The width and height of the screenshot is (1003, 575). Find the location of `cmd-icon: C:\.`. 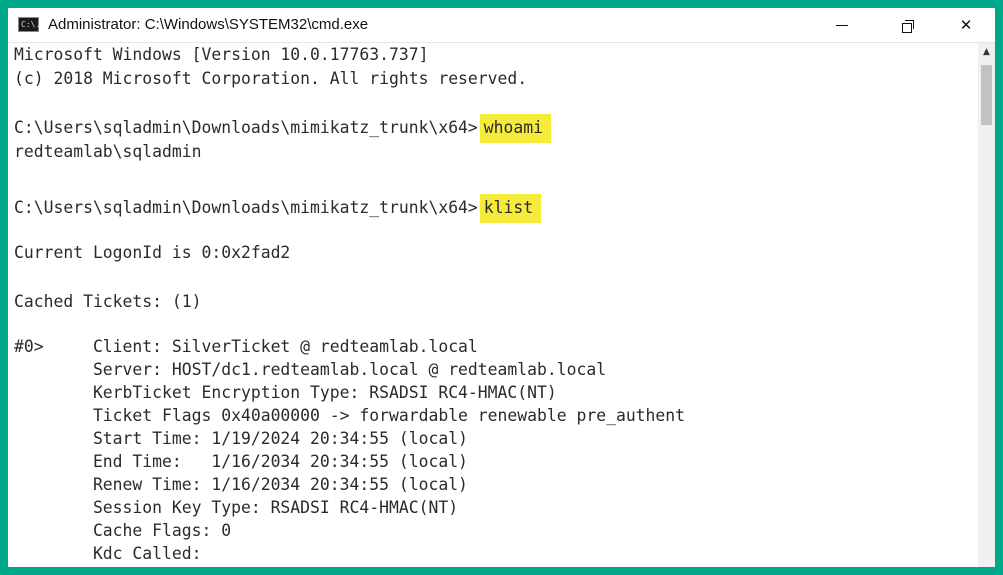

cmd-icon: C:\. is located at coordinates (29, 24).